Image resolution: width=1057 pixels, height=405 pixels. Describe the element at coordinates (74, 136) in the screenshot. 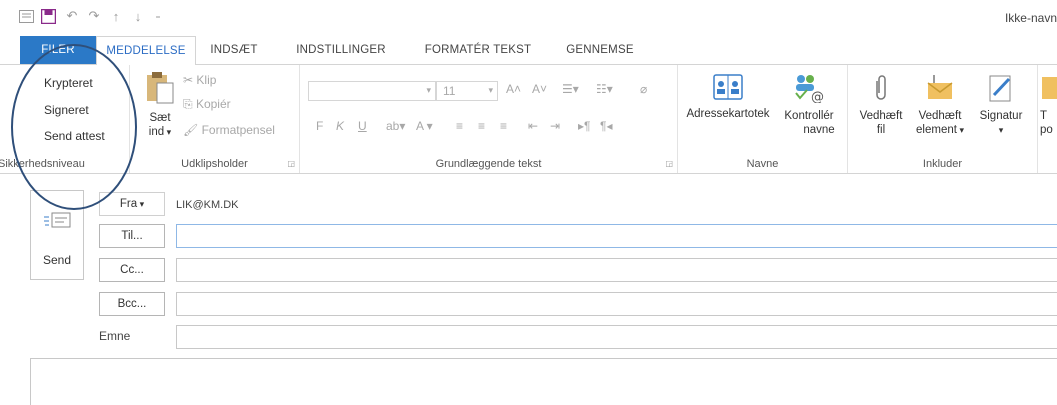

I see `send-certificate-option: Send attest` at that location.